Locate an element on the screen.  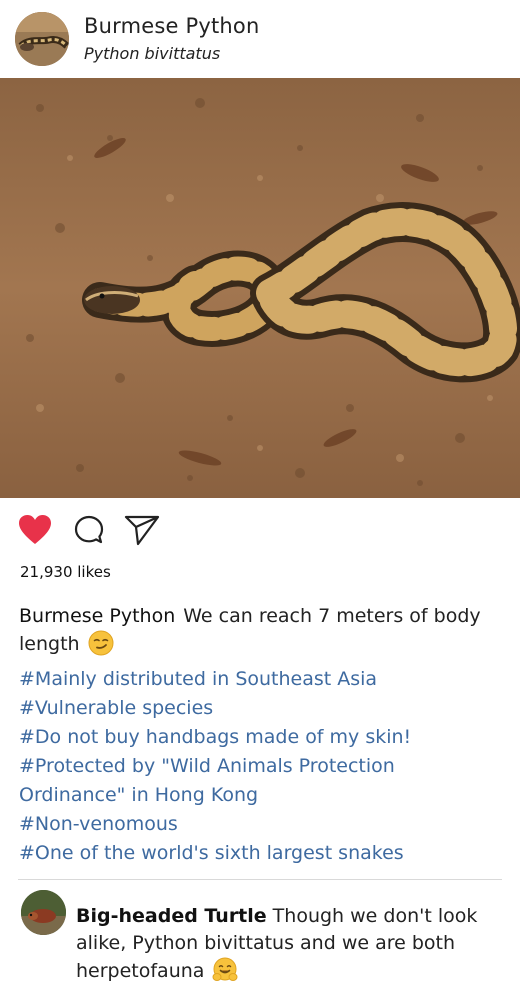
hashtag: #Vulnerable species is located at coordinates (259, 708).